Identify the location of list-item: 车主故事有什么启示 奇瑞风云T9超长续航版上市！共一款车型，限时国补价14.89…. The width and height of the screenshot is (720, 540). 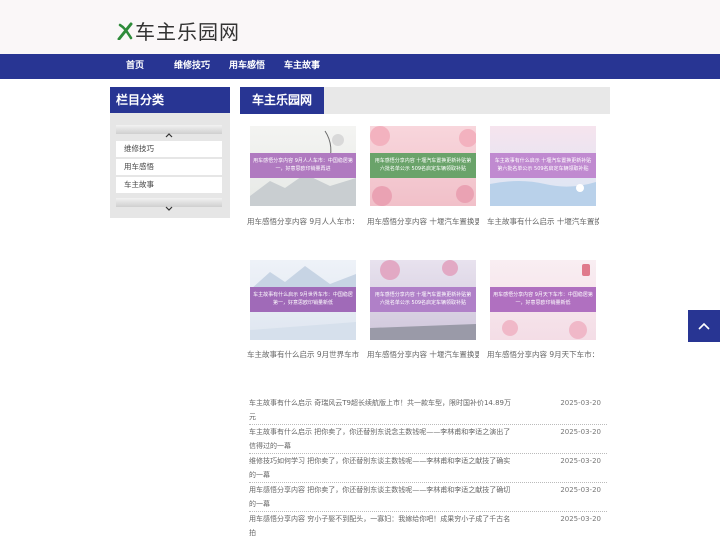
(428, 410).